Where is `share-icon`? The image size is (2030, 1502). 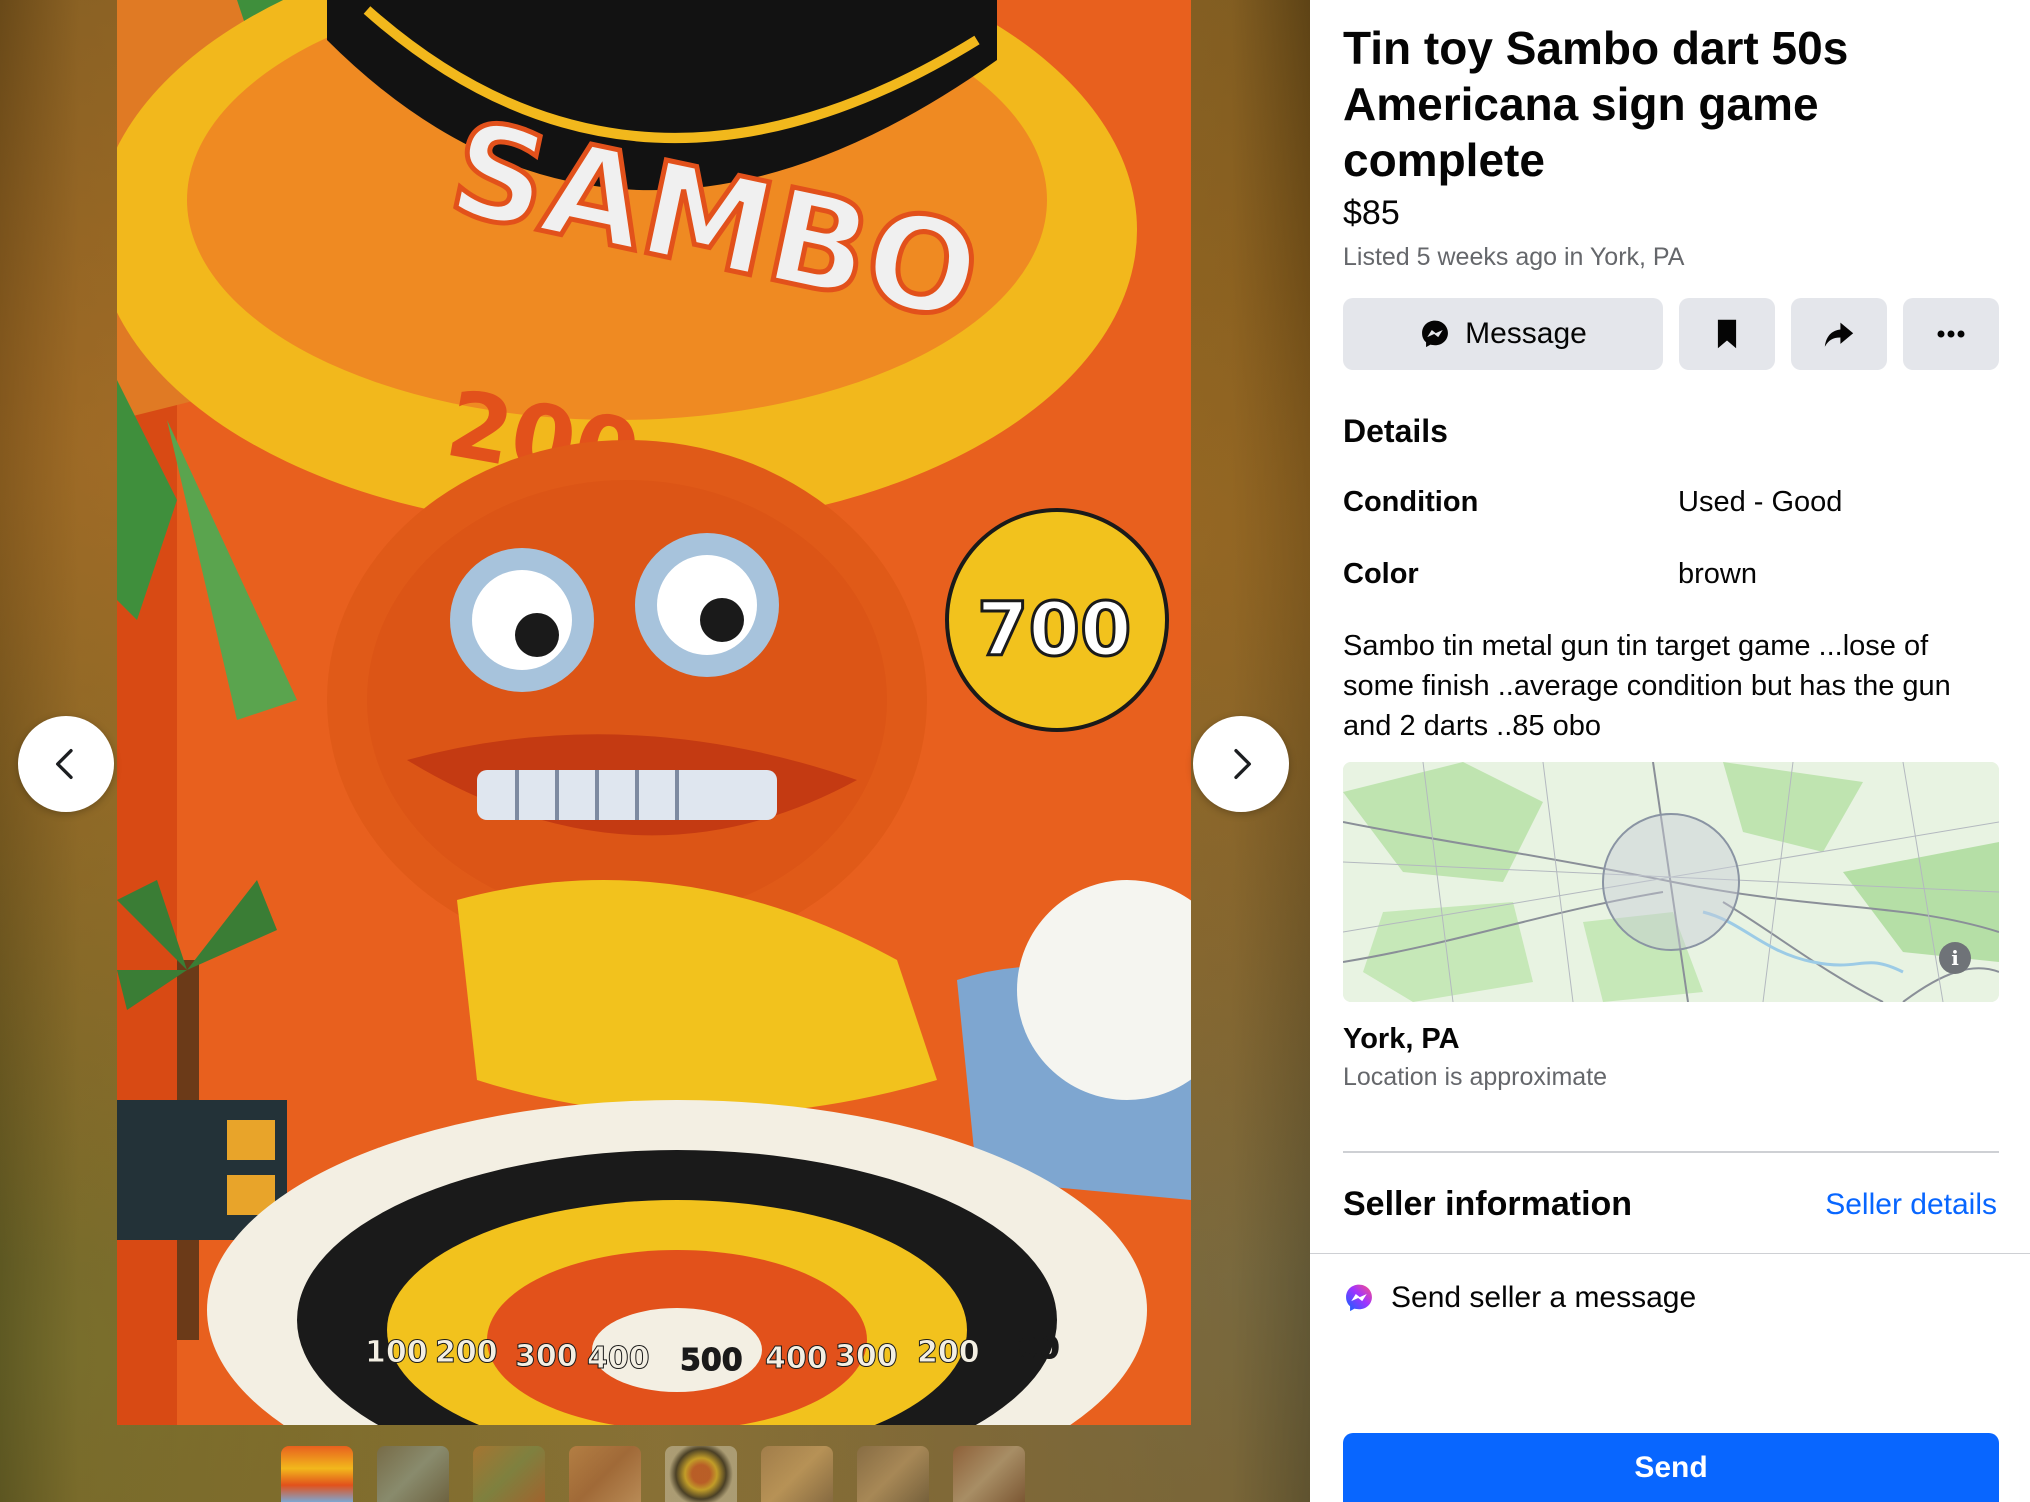
share-icon is located at coordinates (1839, 334).